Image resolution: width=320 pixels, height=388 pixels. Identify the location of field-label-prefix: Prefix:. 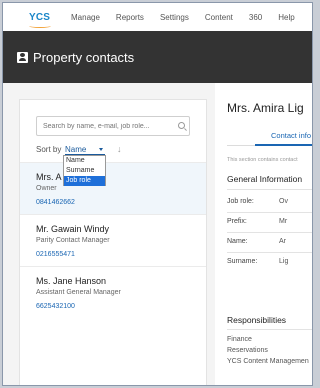
(237, 221).